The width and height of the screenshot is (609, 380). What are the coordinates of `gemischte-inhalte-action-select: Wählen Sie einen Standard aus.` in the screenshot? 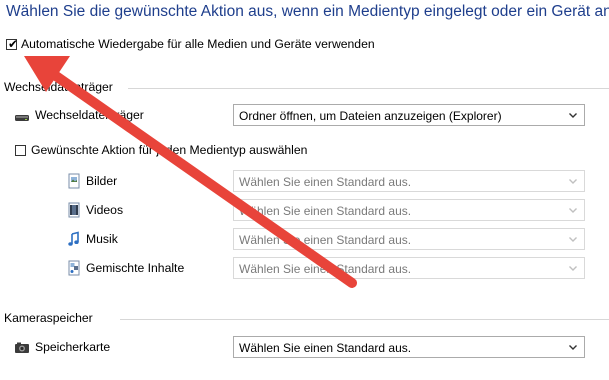 It's located at (409, 268).